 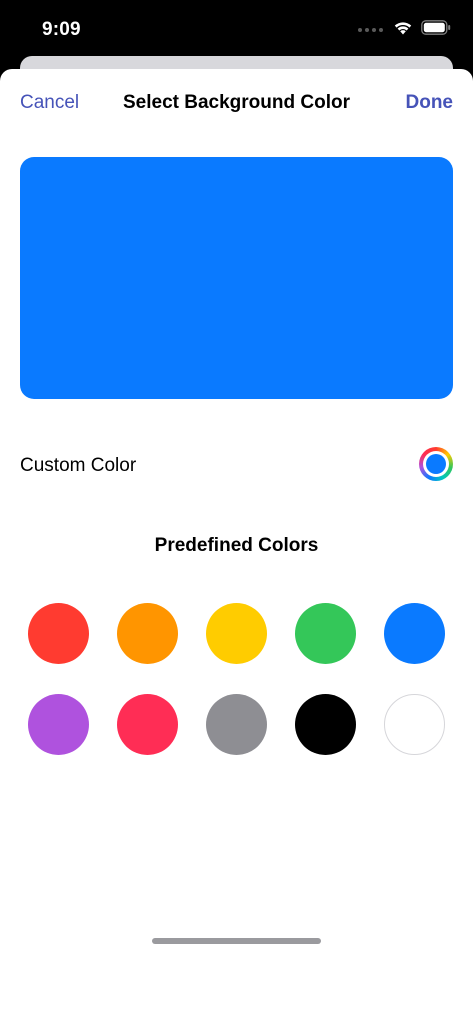 I want to click on status-bar: 9:09, so click(x=236, y=31).